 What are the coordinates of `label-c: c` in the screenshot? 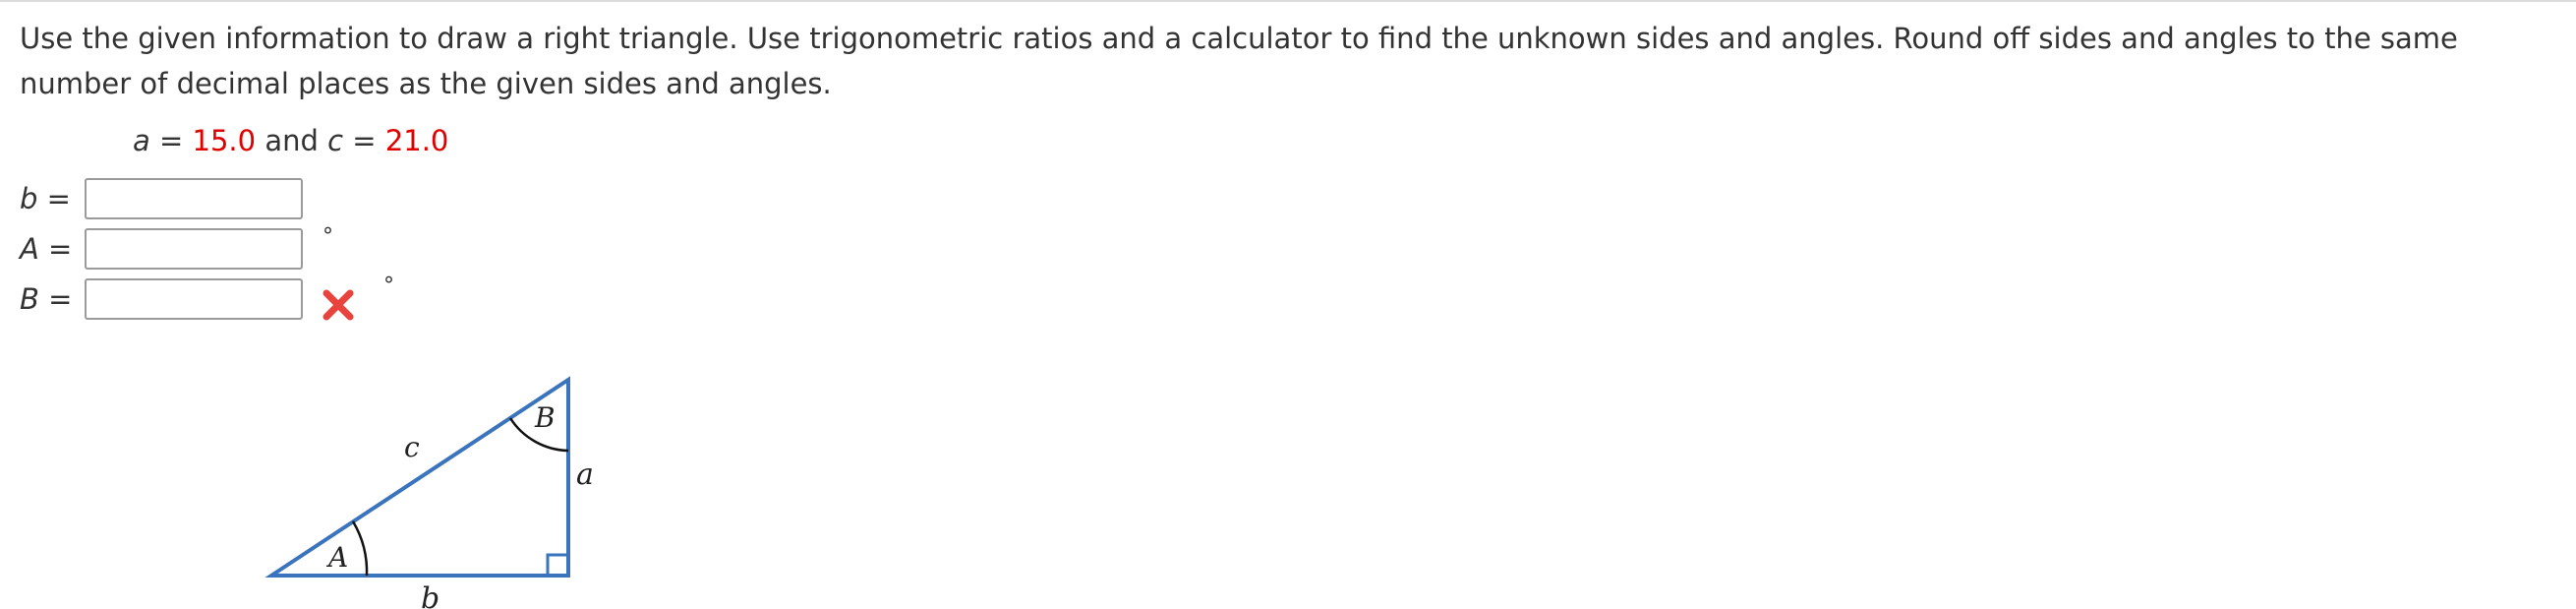 It's located at (412, 447).